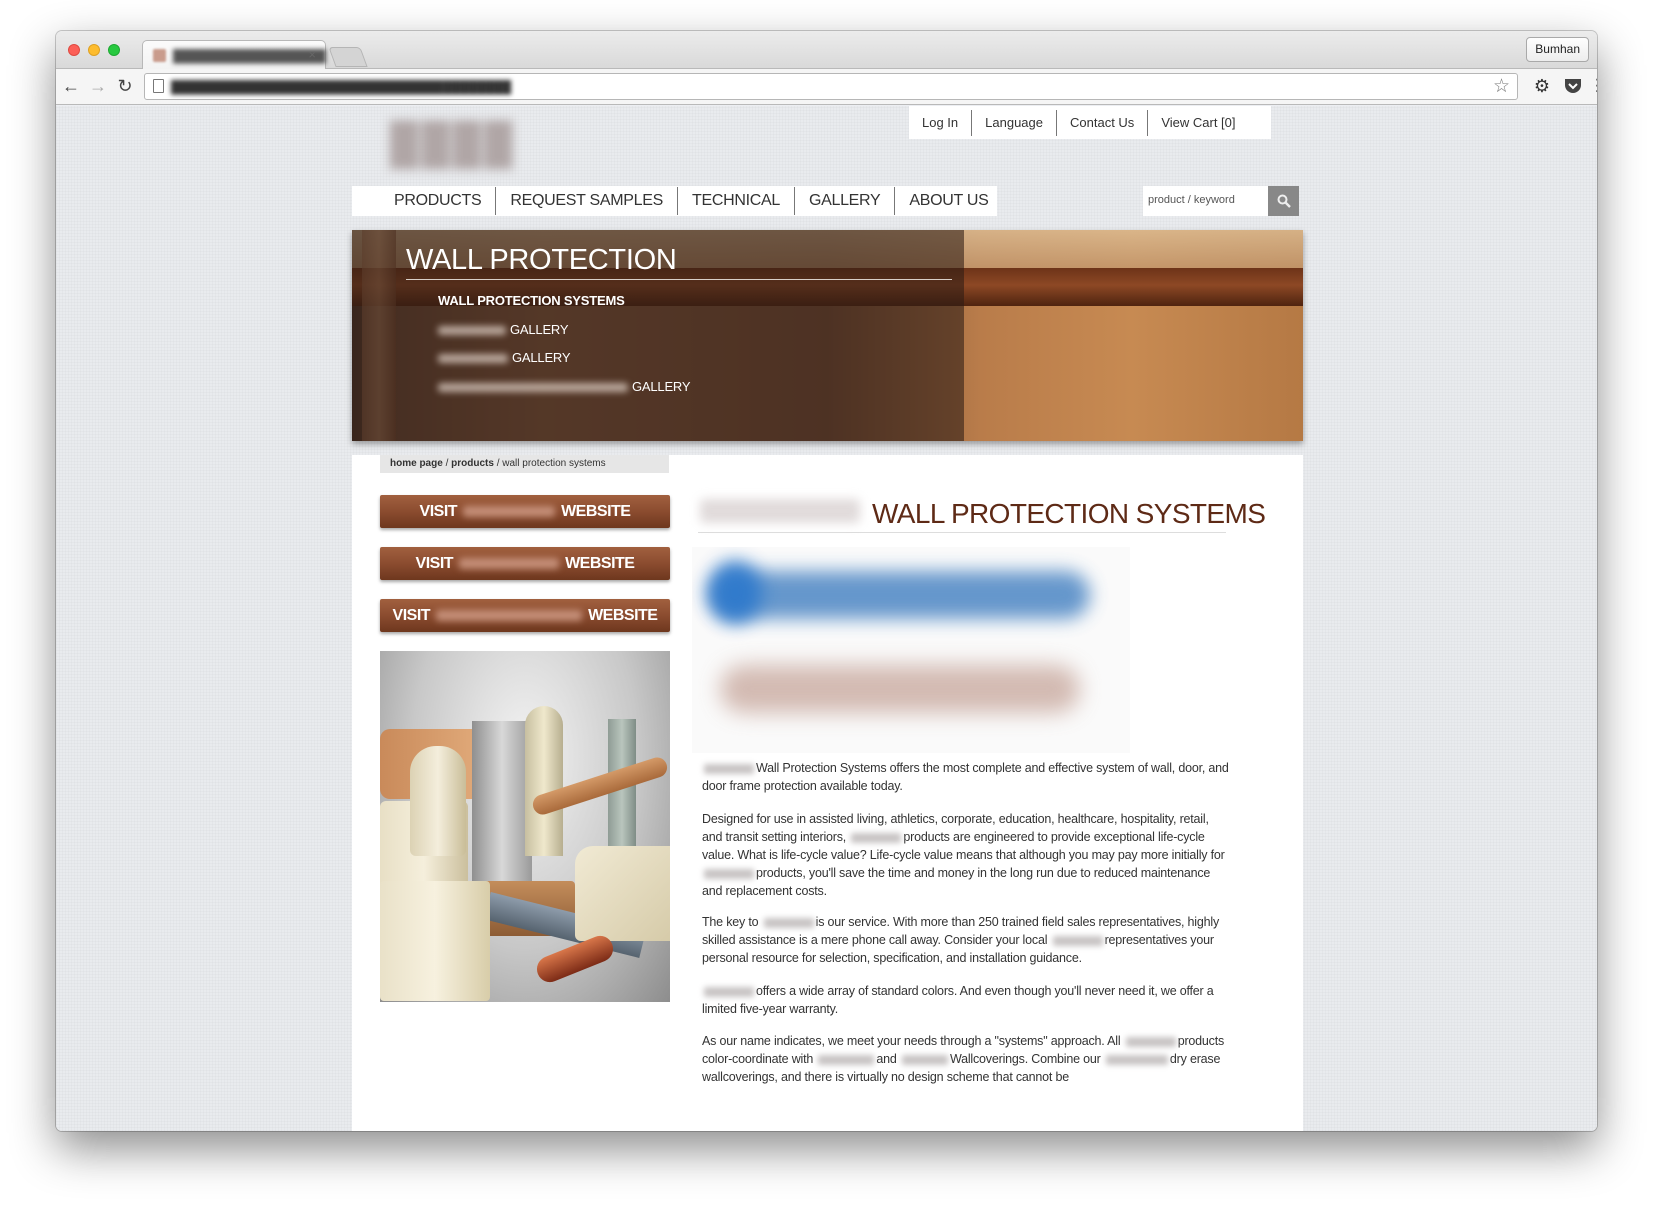 The width and height of the screenshot is (1653, 1210). Describe the element at coordinates (1594, 86) in the screenshot. I see `menu-icon: ☰` at that location.